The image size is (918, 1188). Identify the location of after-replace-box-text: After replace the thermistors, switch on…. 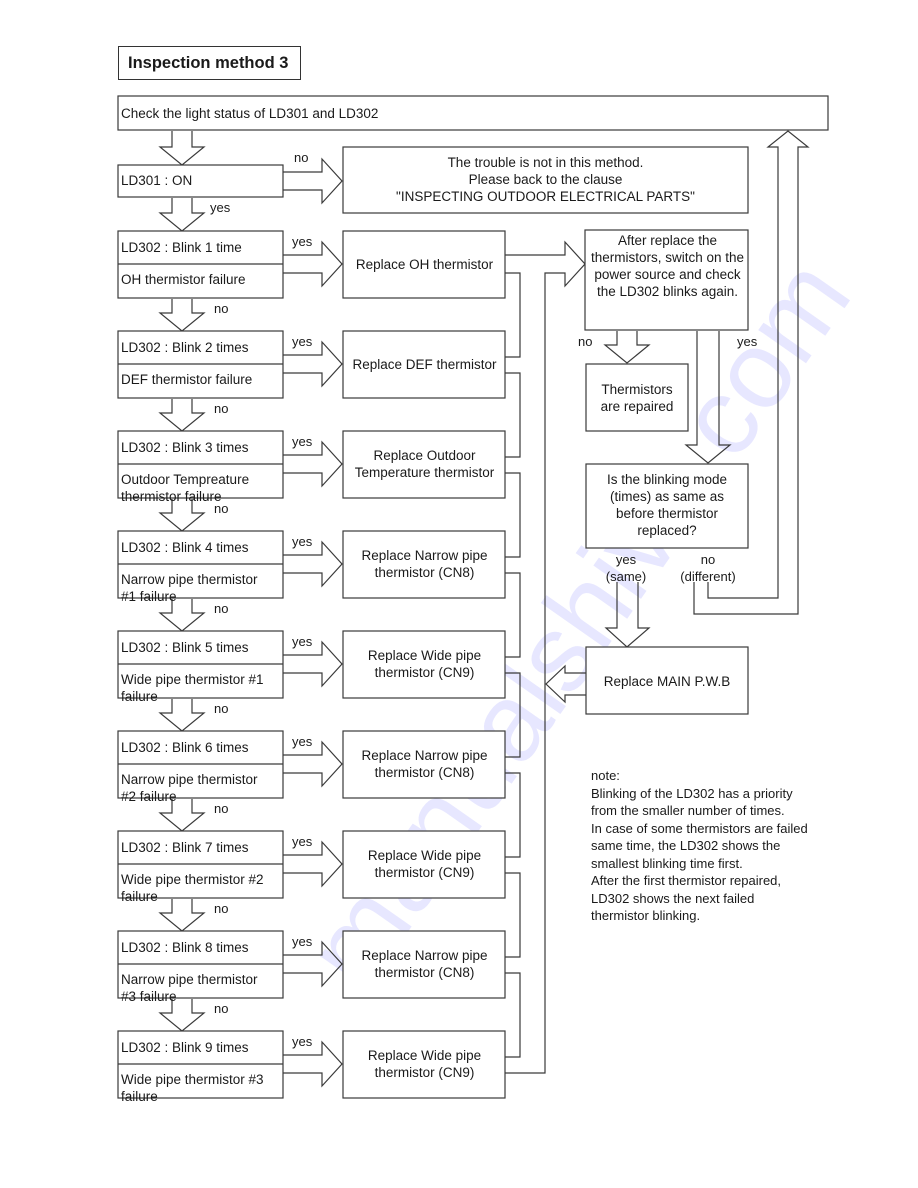
(667, 266).